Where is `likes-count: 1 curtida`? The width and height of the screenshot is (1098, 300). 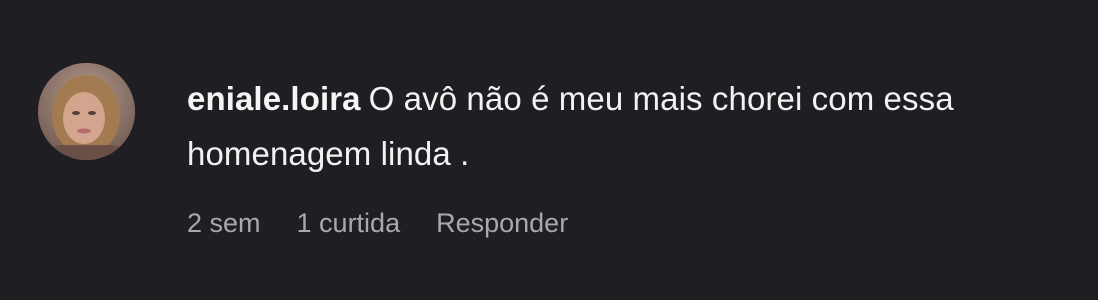
likes-count: 1 curtida is located at coordinates (349, 223).